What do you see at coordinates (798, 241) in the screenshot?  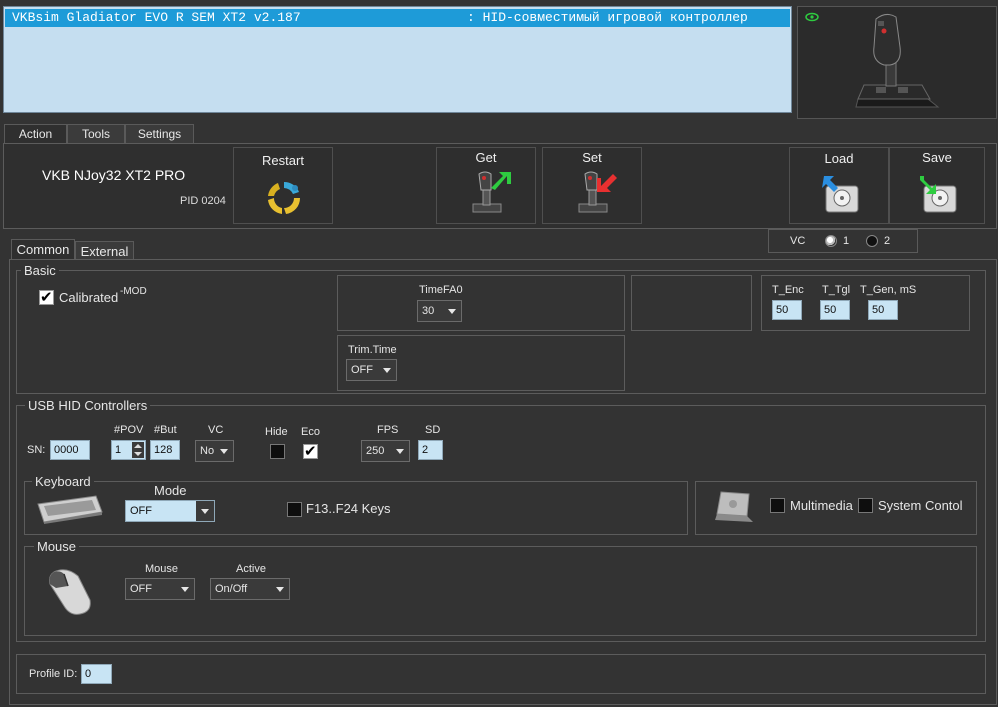 I see `vc-selector-label: VC` at bounding box center [798, 241].